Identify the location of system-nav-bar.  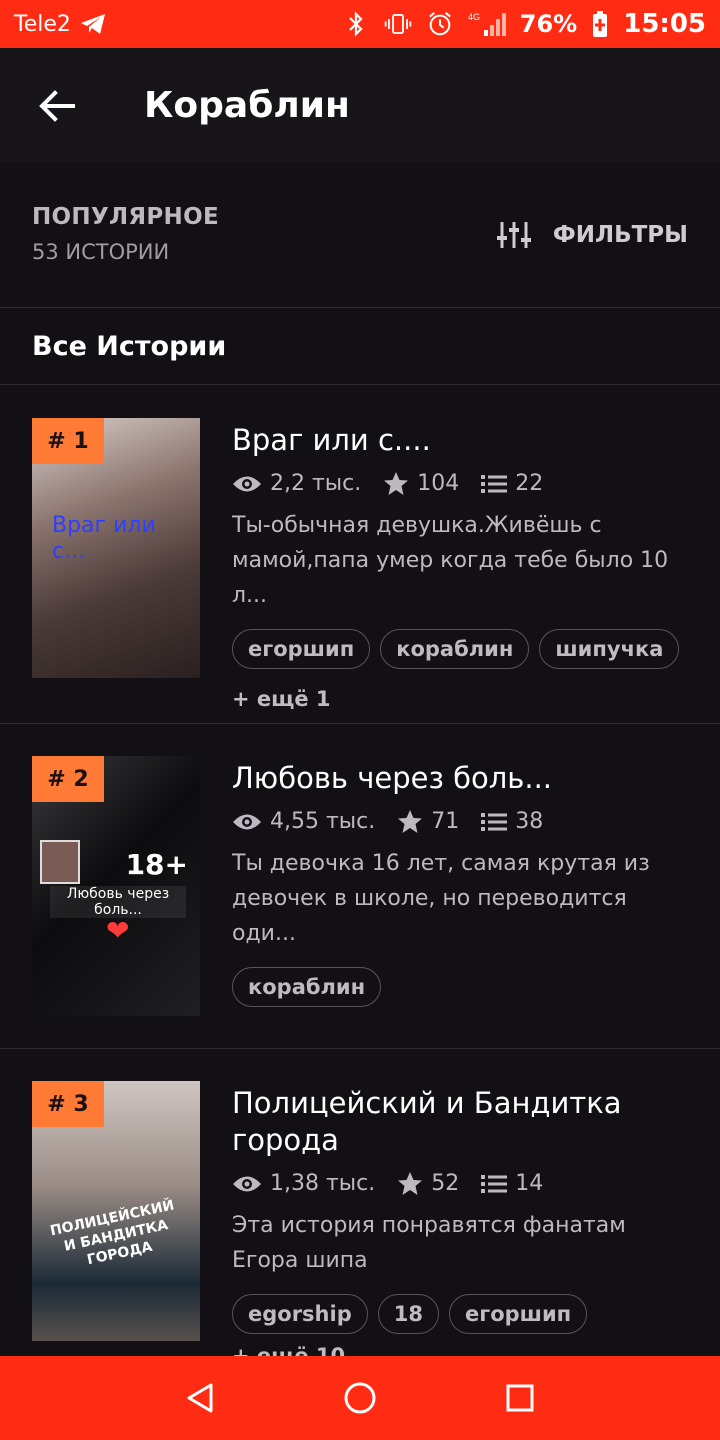
(360, 1398).